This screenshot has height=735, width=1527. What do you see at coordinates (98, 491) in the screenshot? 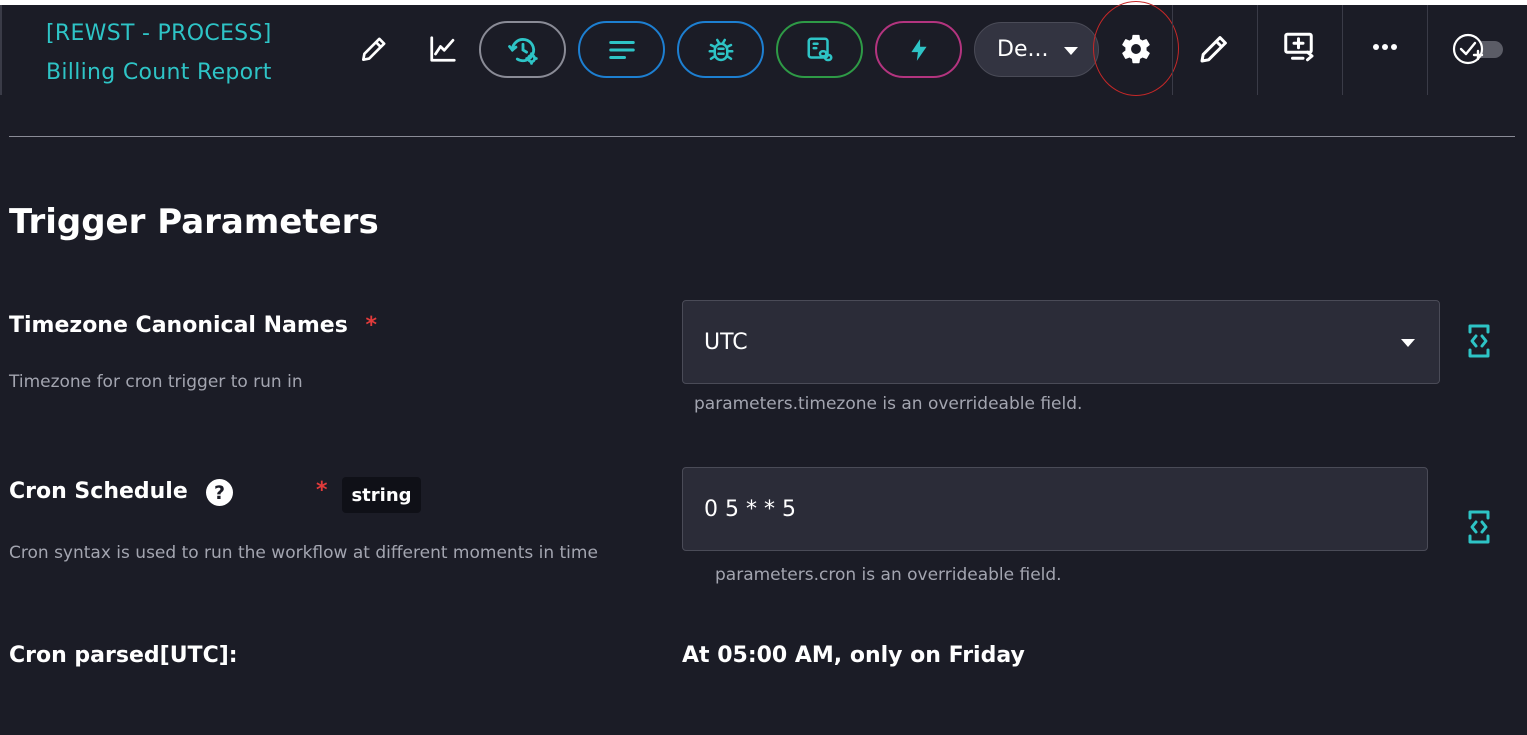
I see `cron-label: Cron Schedule` at bounding box center [98, 491].